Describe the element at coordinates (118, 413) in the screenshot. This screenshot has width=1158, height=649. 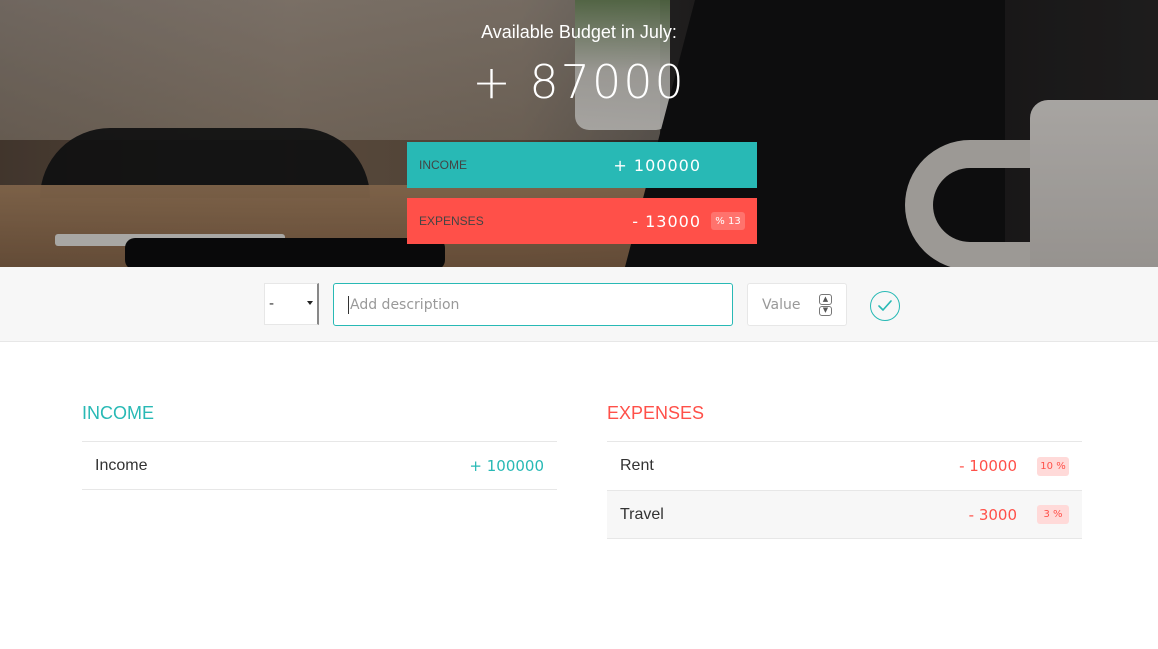
I see `income-list-title: Income` at that location.